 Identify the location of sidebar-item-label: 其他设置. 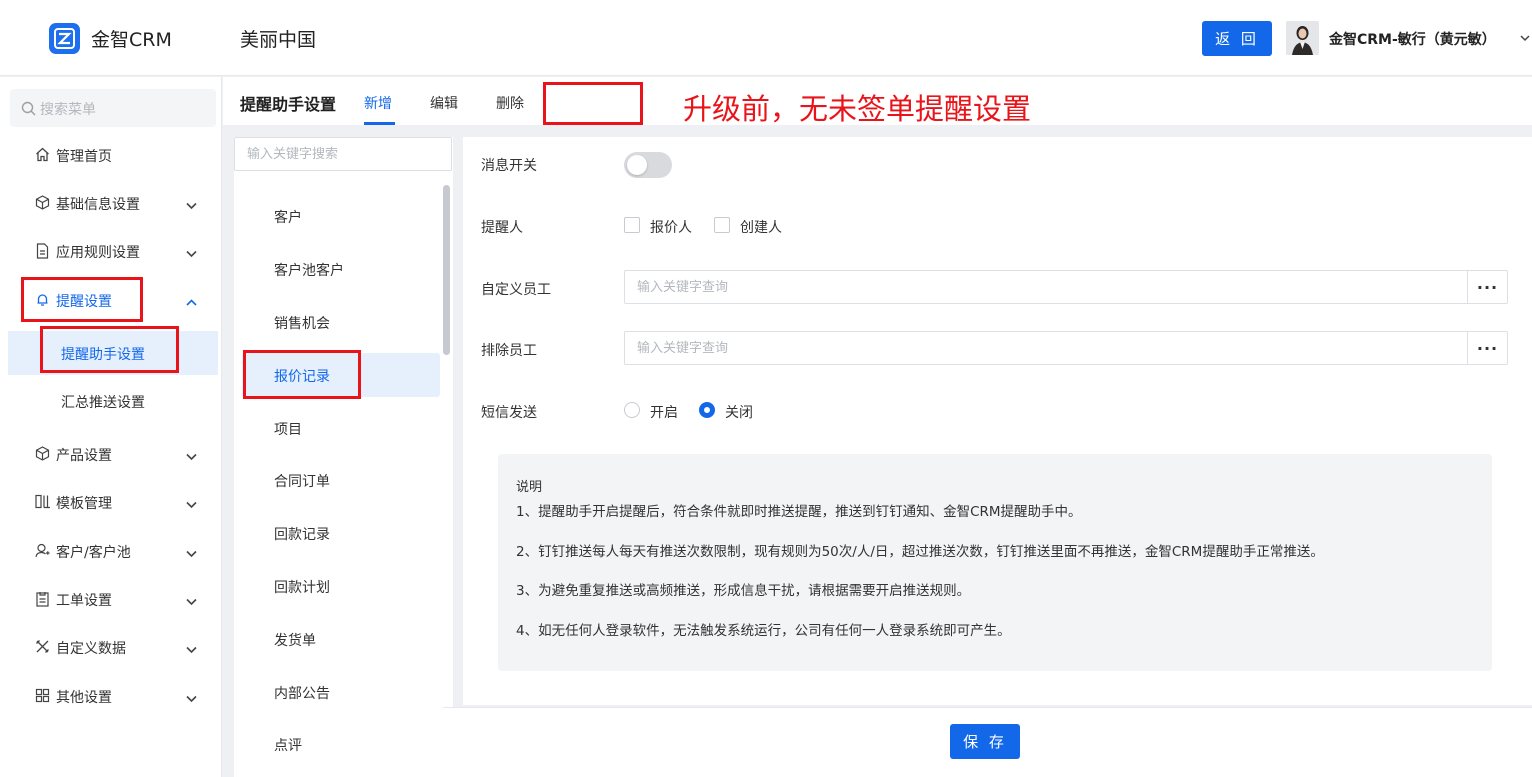
(84, 698).